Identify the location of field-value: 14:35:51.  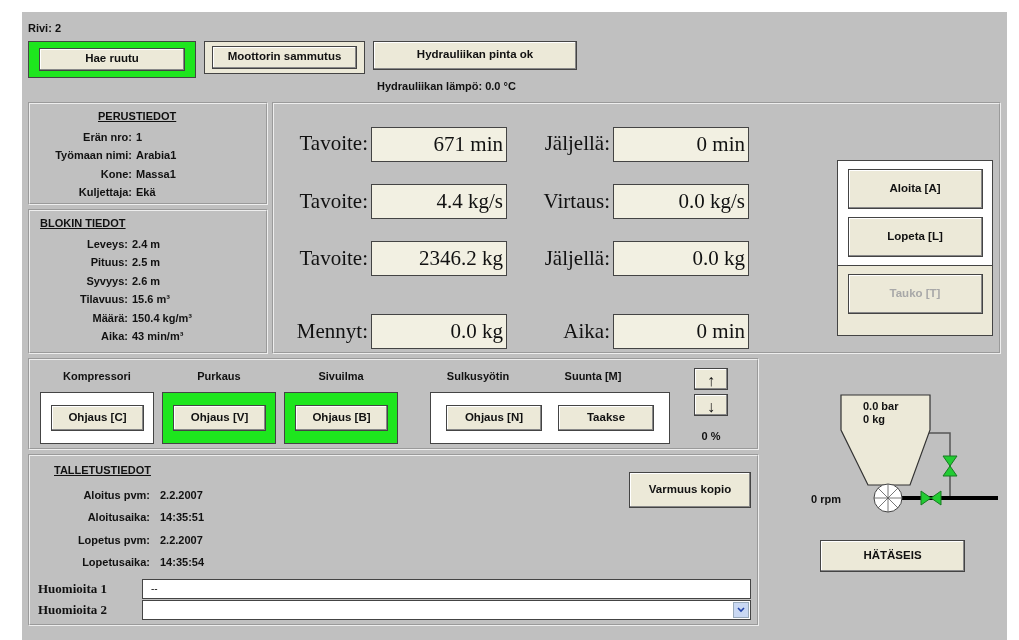
(182, 517).